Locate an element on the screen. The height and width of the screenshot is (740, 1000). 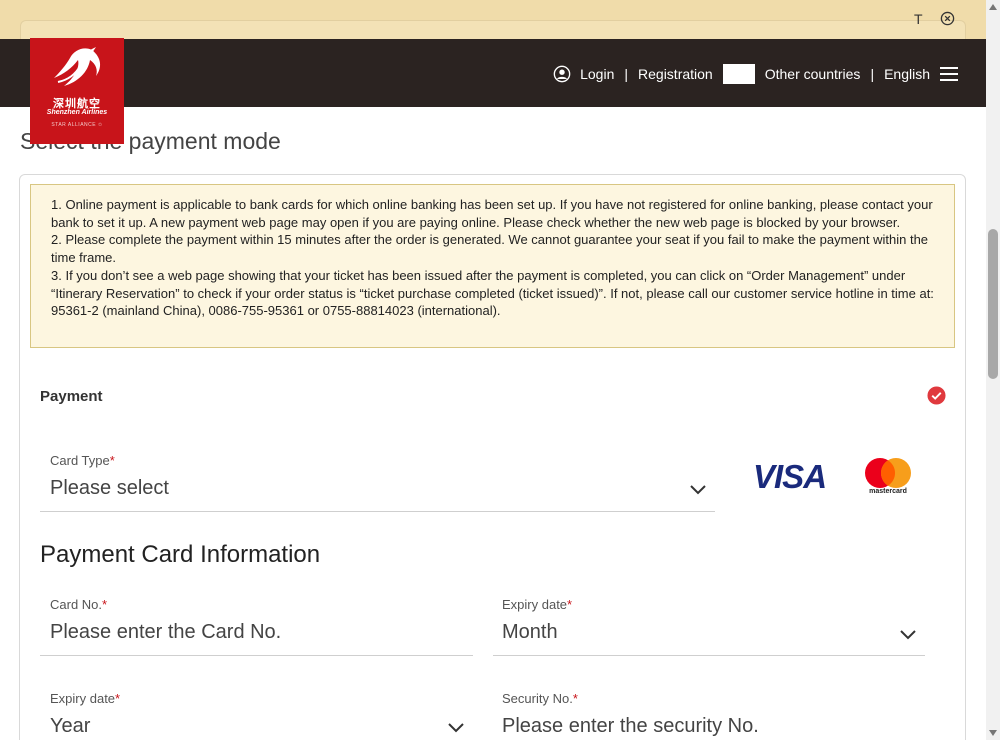
scroll-down-arrow-icon is located at coordinates (993, 733).